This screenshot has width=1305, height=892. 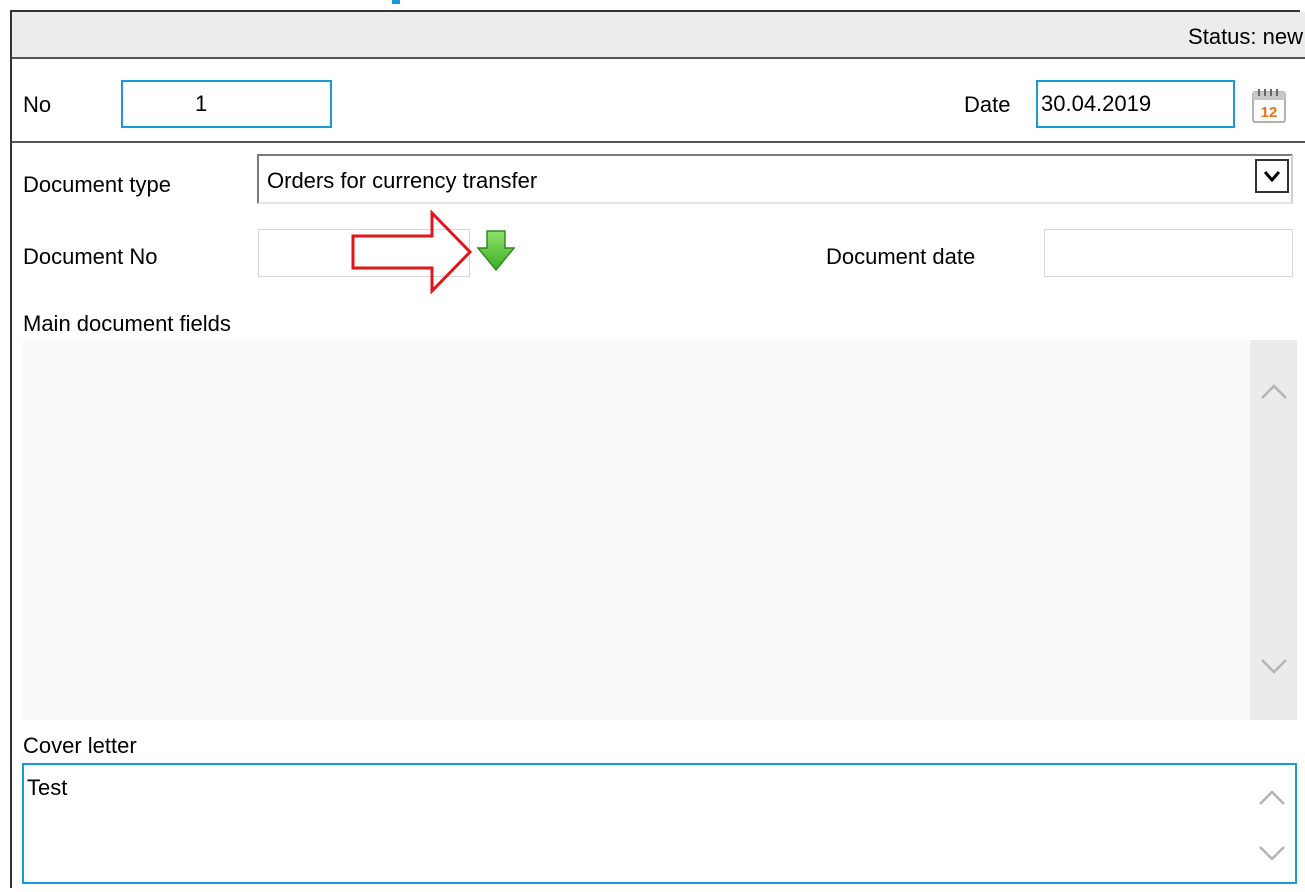 I want to click on date-label: Date, so click(x=987, y=104).